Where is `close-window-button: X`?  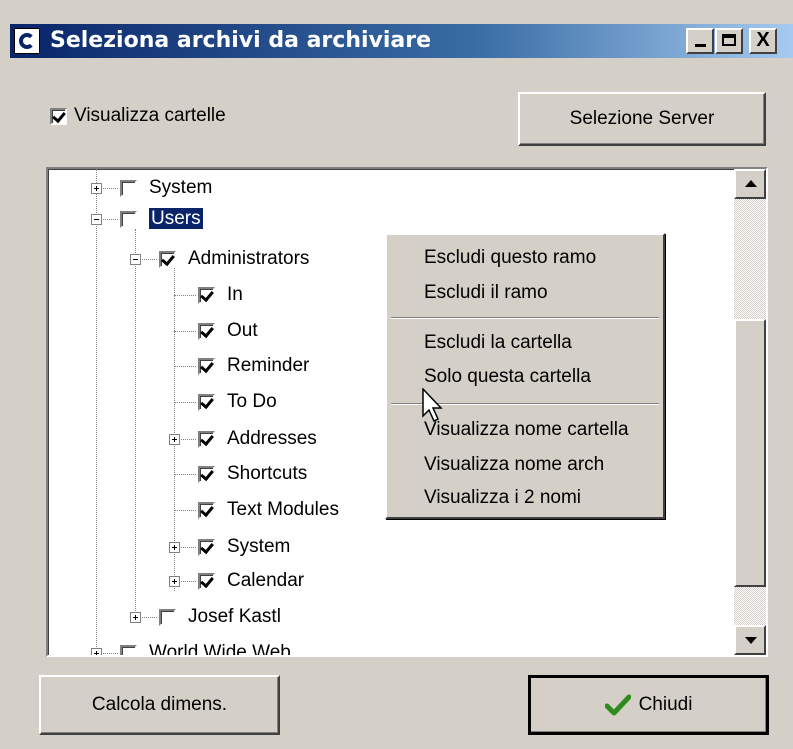 close-window-button: X is located at coordinates (763, 41).